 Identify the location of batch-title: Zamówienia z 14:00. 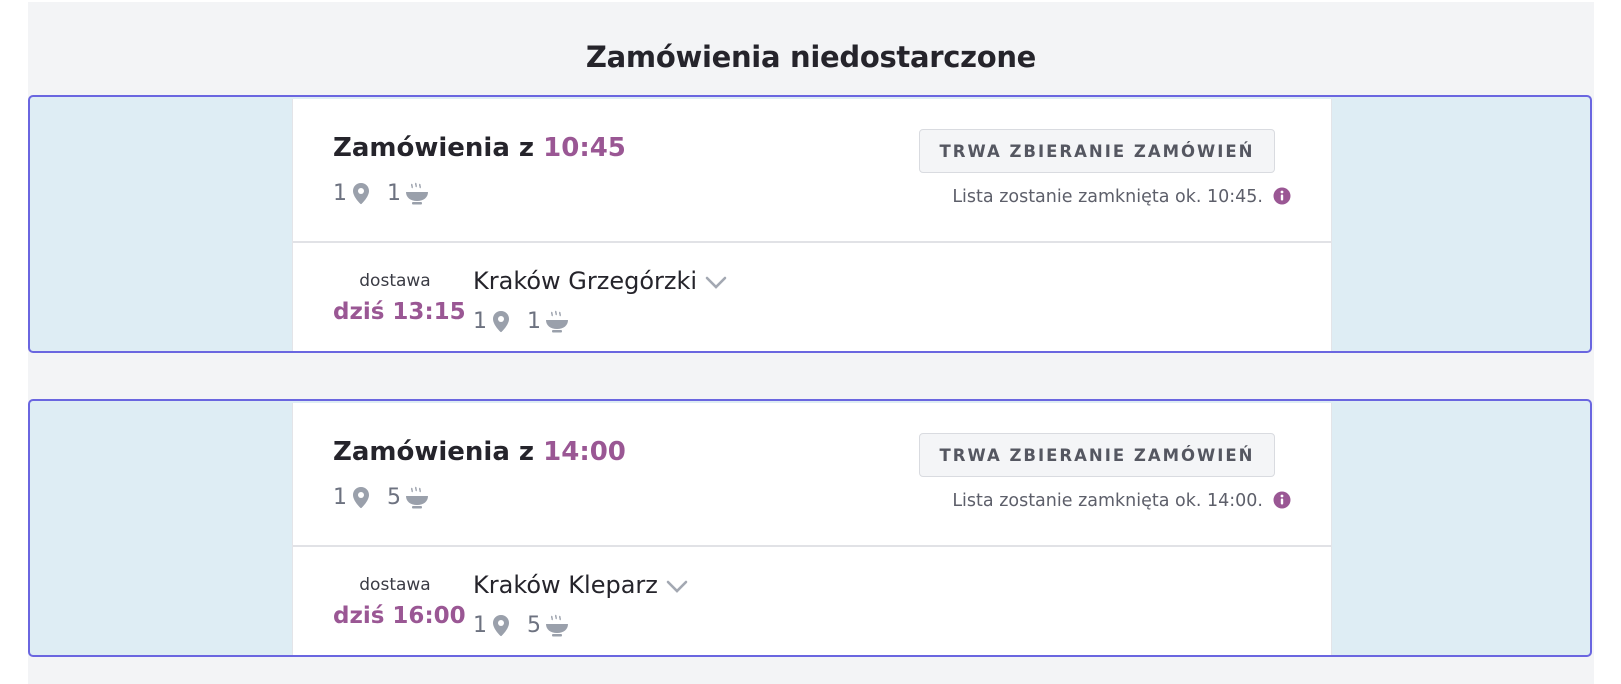
(479, 452).